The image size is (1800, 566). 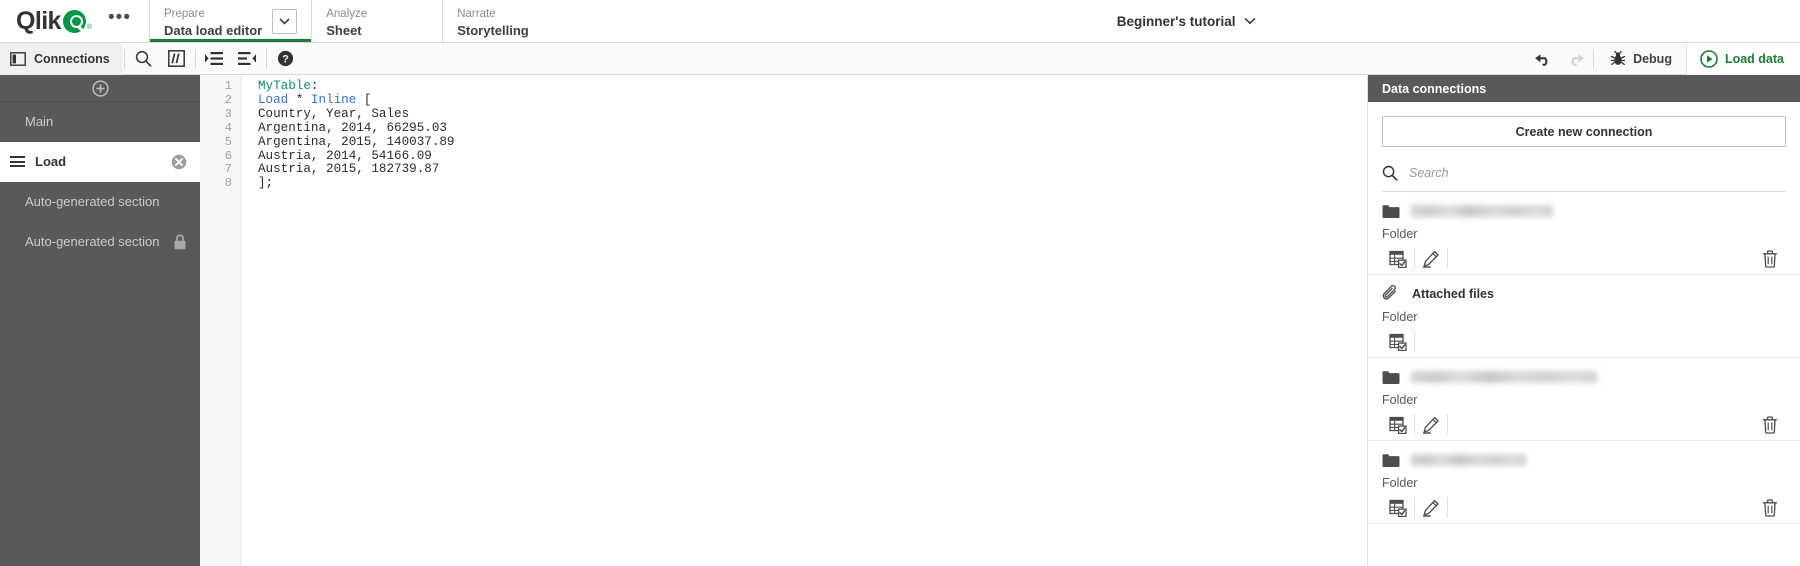 I want to click on connection-item: Attached files Folder, so click(x=1584, y=316).